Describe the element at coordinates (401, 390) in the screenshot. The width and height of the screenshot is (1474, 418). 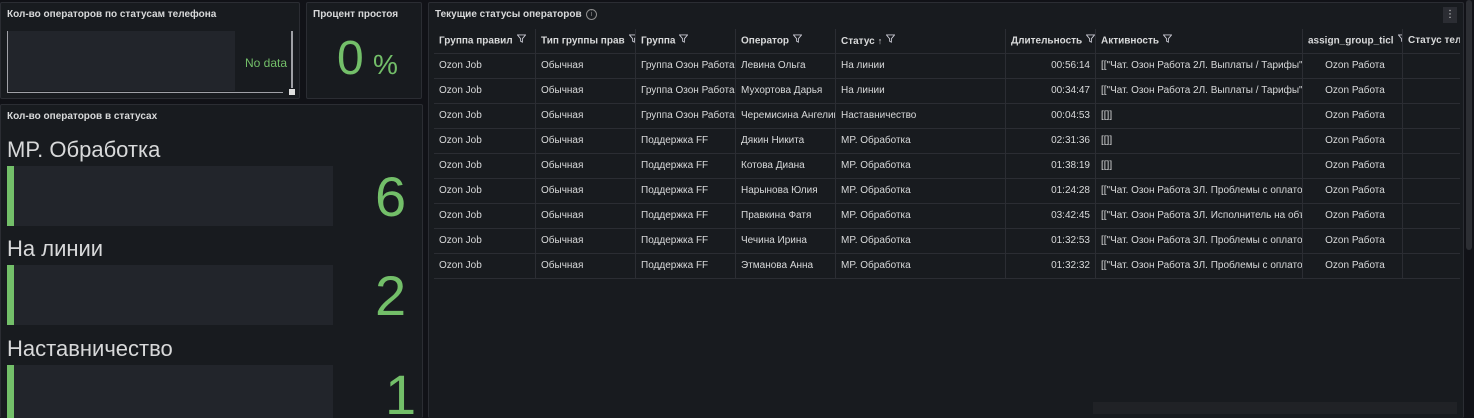
I see `status-count-mentoring: 1` at that location.